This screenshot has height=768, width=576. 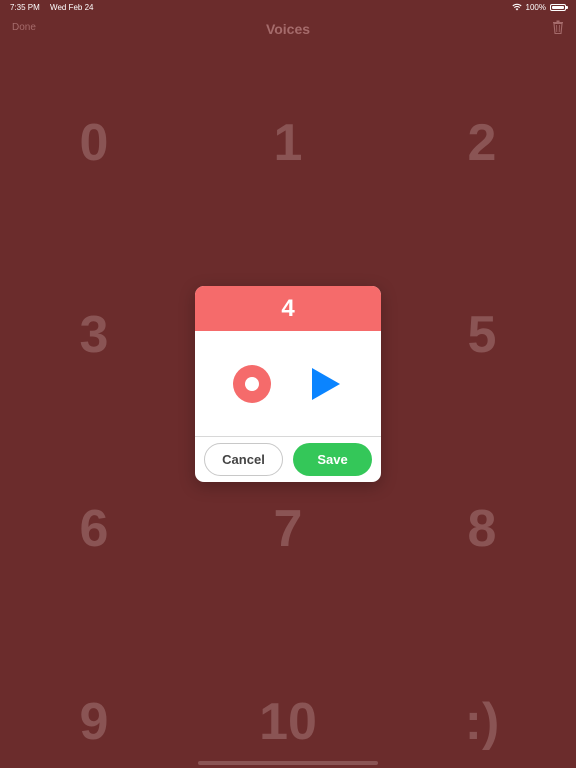 I want to click on digit-1: 1, so click(x=288, y=143).